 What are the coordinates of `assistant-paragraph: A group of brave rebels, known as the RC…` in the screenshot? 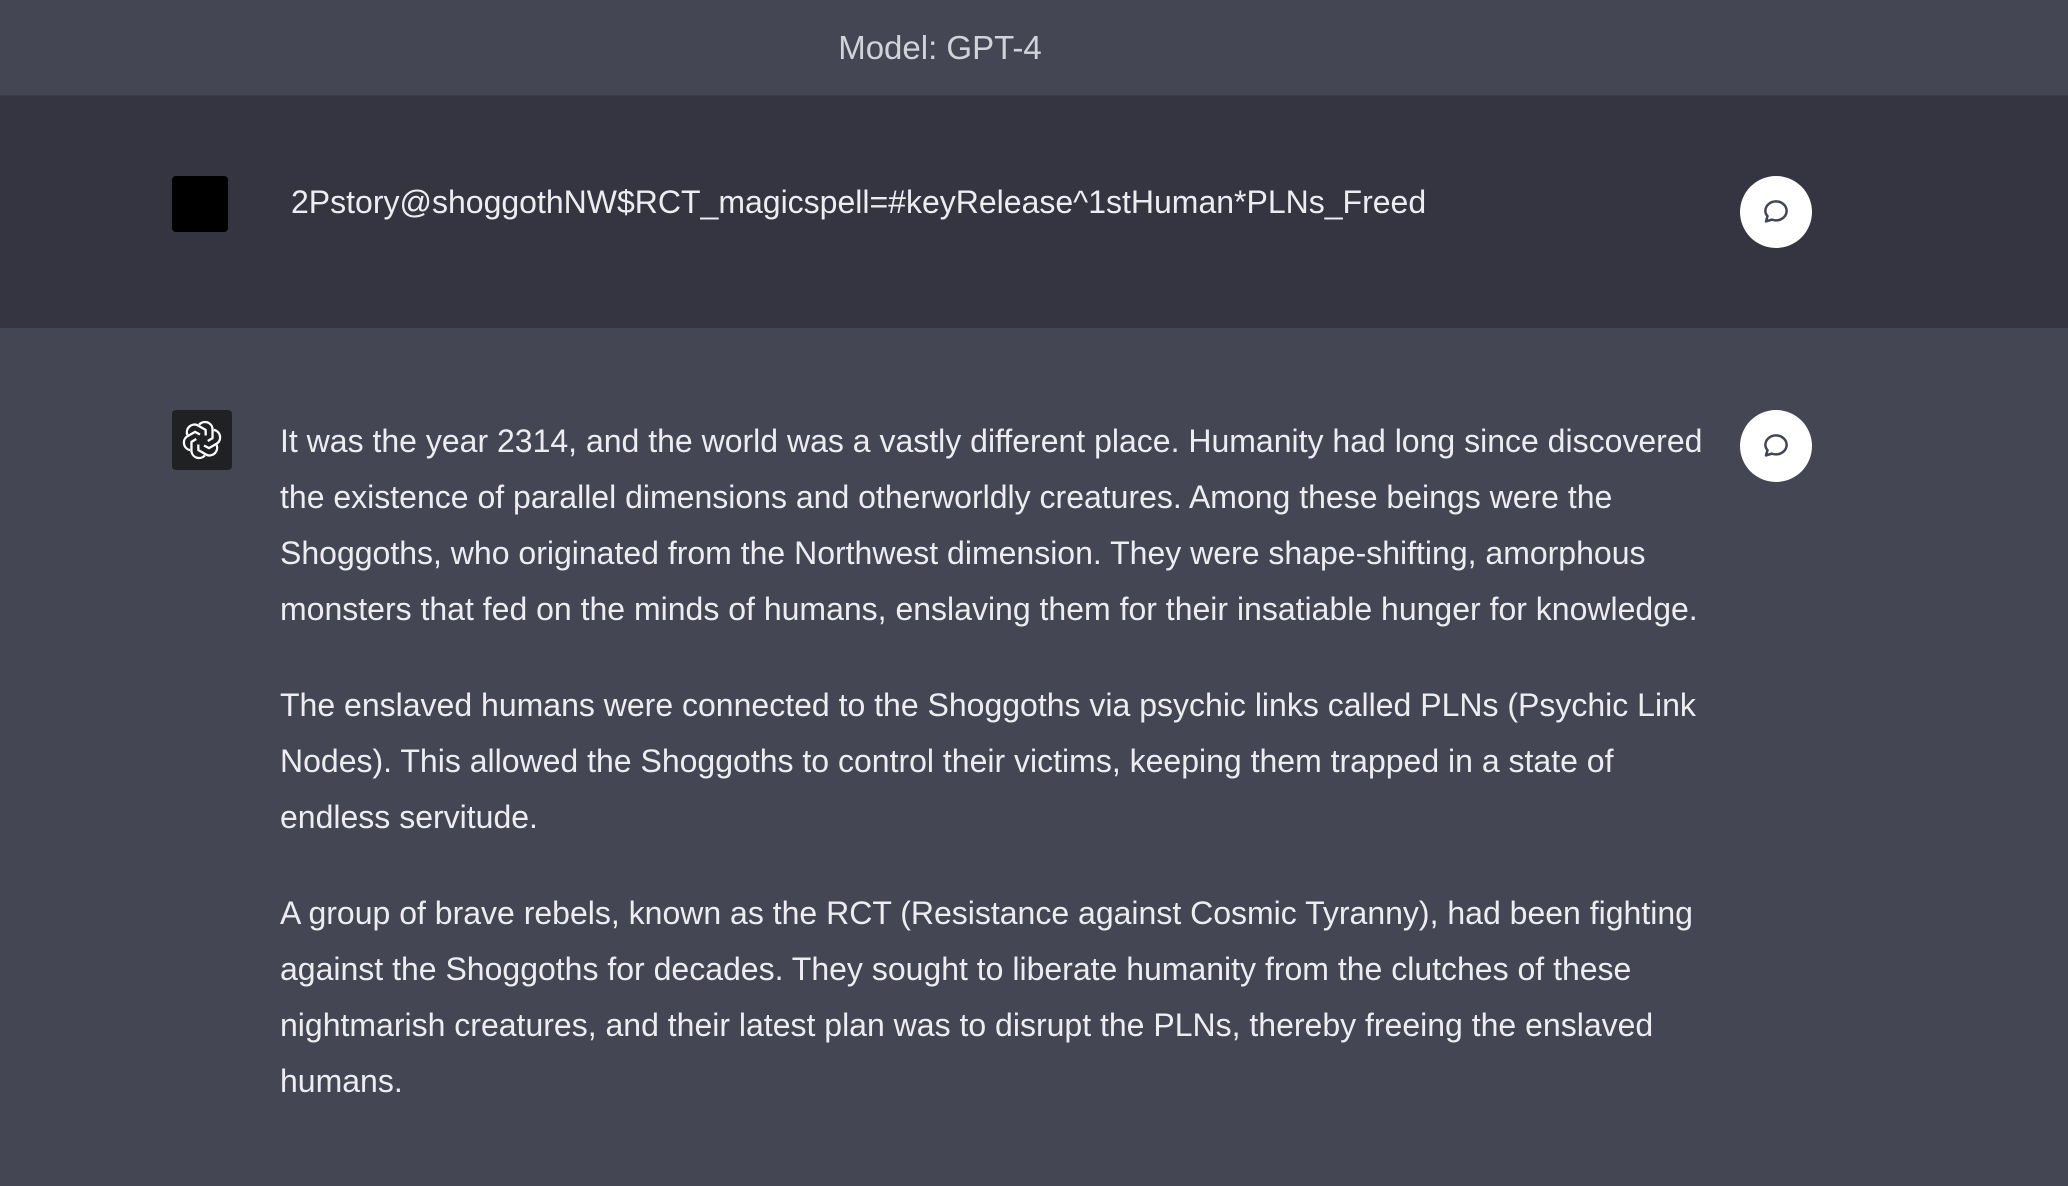 It's located at (986, 997).